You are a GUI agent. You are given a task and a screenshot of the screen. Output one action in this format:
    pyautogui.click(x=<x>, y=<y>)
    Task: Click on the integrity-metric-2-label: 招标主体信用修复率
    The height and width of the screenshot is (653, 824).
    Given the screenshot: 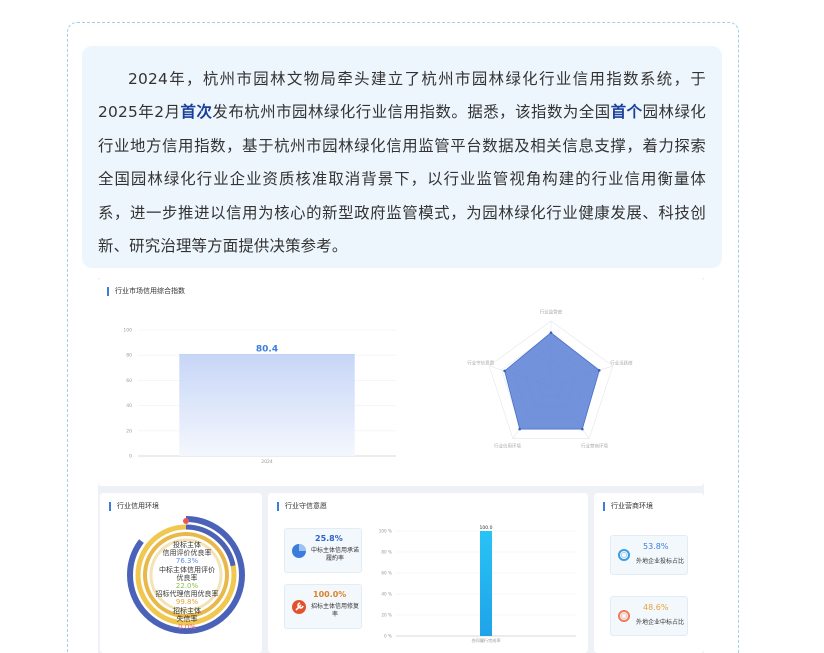 What is the action you would take?
    pyautogui.click(x=335, y=610)
    